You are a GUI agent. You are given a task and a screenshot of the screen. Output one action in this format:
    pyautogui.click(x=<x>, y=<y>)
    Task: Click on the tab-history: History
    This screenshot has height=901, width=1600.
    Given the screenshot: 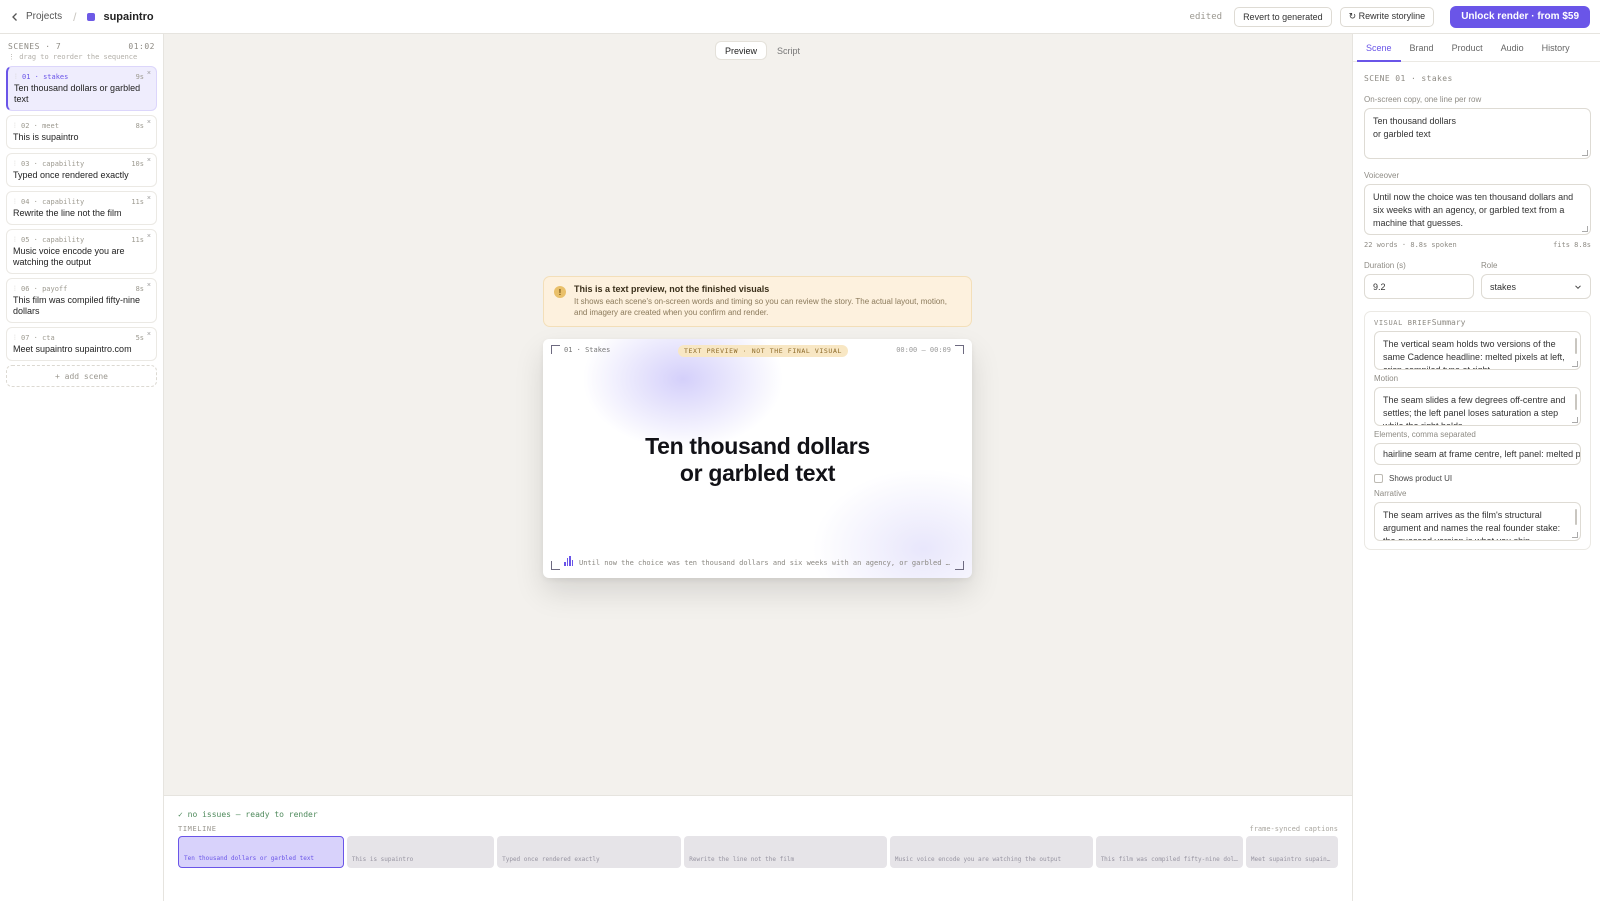 What is the action you would take?
    pyautogui.click(x=1556, y=47)
    